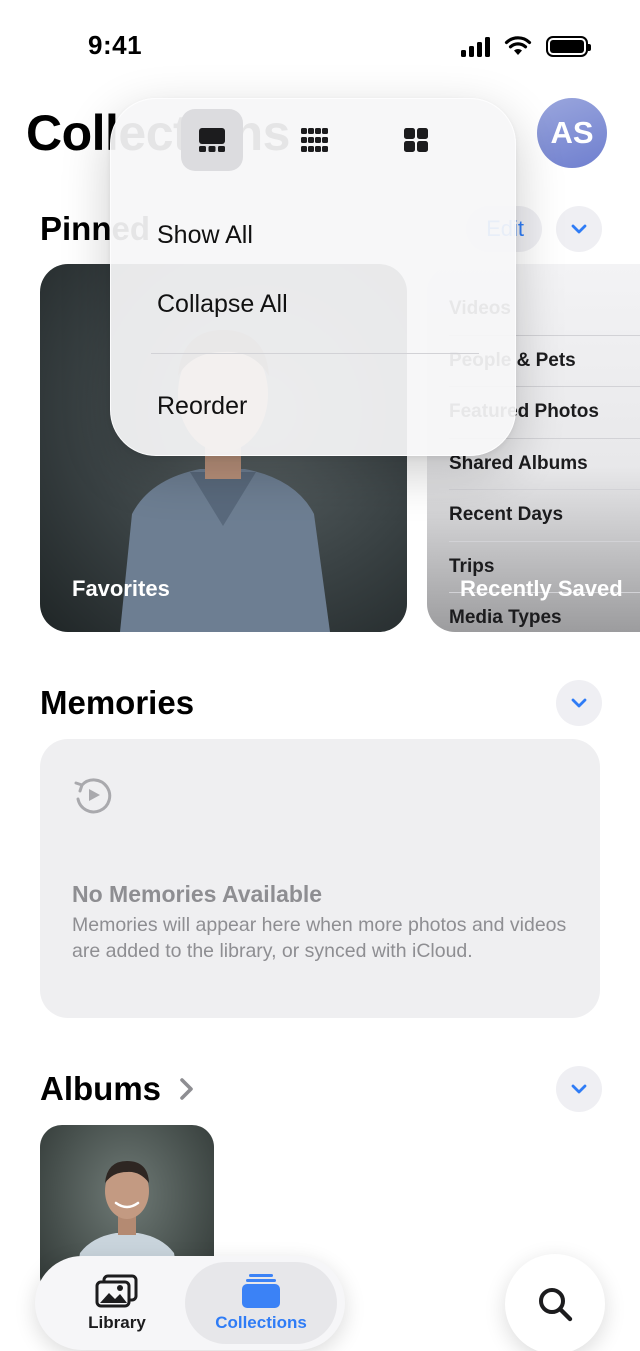 The width and height of the screenshot is (640, 1351). I want to click on chevron-right-icon, so click(187, 1089).